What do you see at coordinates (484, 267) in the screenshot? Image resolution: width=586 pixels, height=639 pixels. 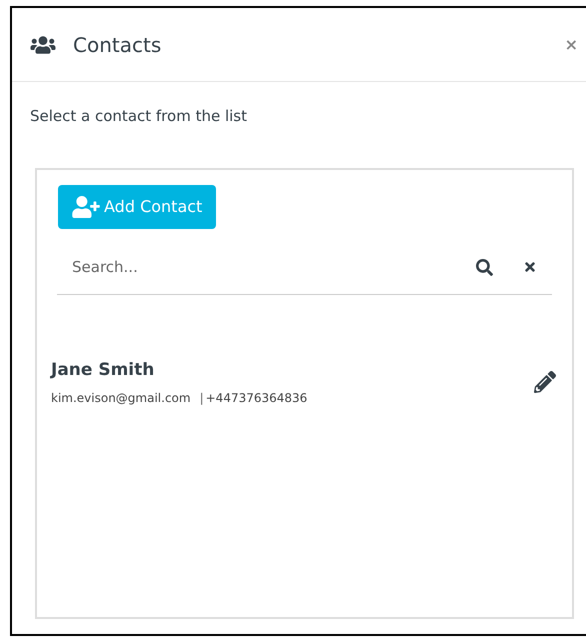 I see `search-icon` at bounding box center [484, 267].